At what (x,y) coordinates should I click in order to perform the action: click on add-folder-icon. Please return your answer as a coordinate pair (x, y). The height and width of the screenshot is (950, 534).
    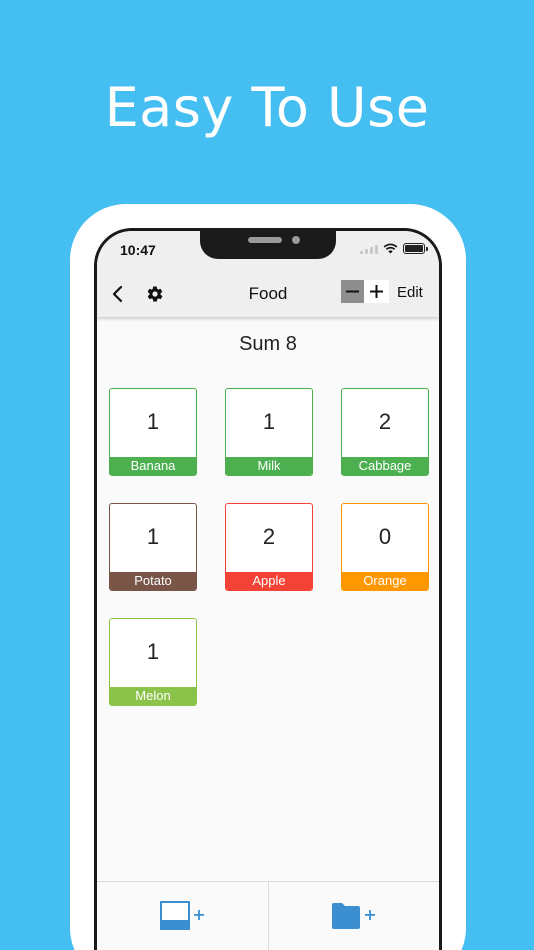
    Looking at the image, I should click on (353, 916).